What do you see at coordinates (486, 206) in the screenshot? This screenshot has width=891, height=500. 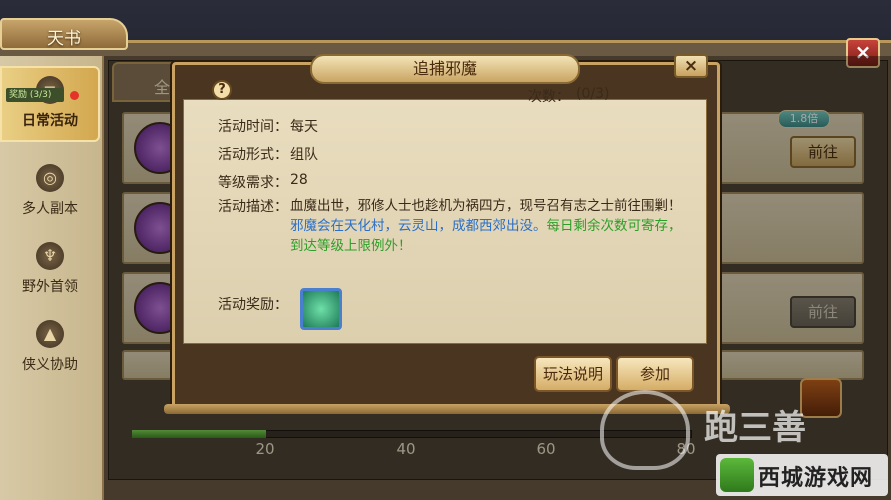 I see `desc-main: 血魔出世，邪修人士也趁机为祸四方，现号召有志之士前往围剿！` at bounding box center [486, 206].